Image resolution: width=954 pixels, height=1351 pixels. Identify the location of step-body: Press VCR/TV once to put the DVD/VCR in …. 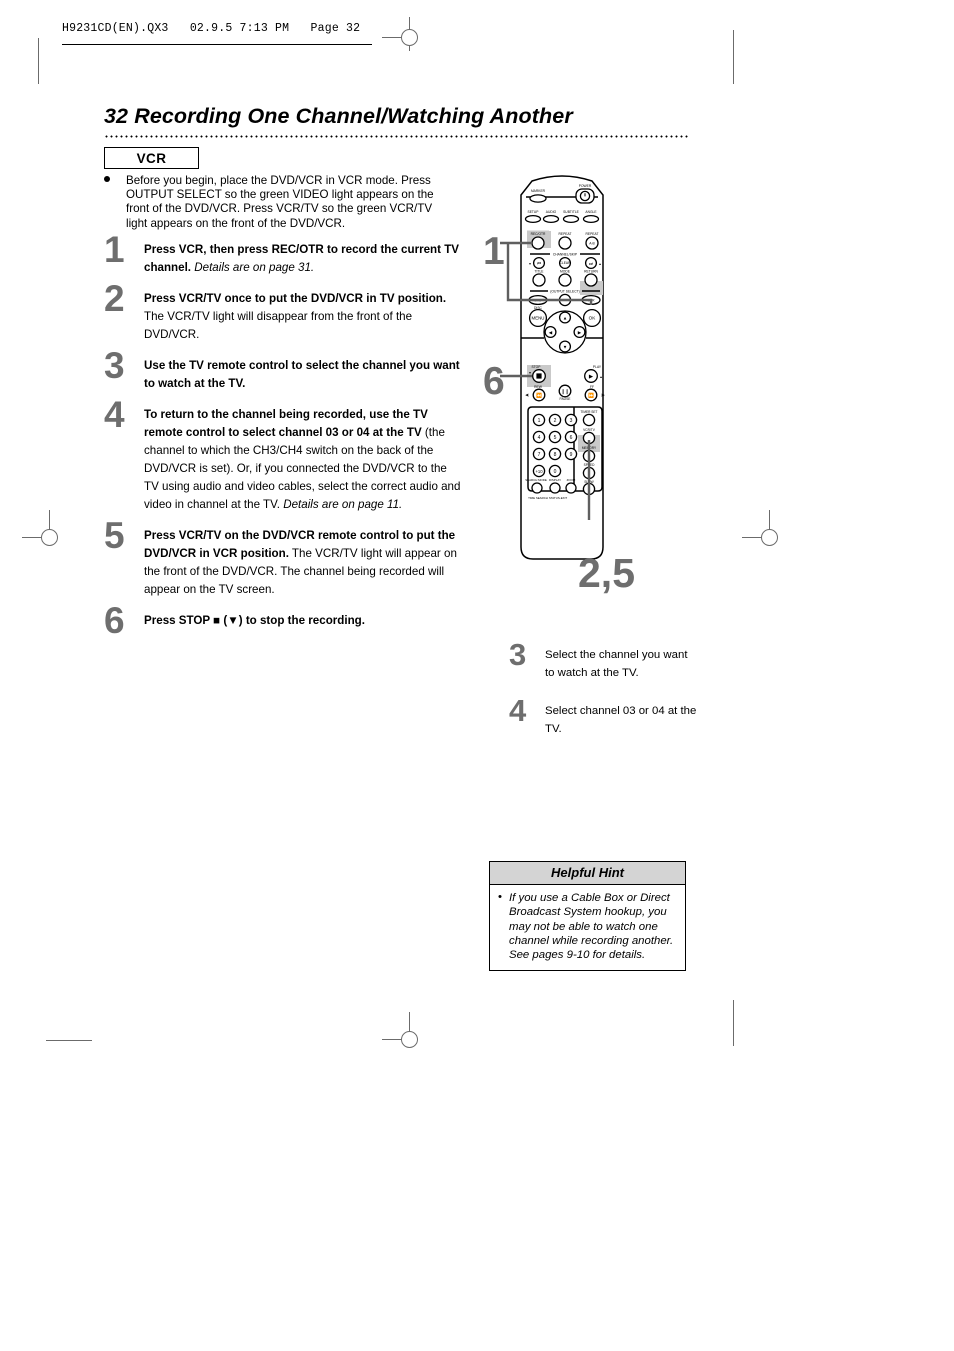
(295, 316).